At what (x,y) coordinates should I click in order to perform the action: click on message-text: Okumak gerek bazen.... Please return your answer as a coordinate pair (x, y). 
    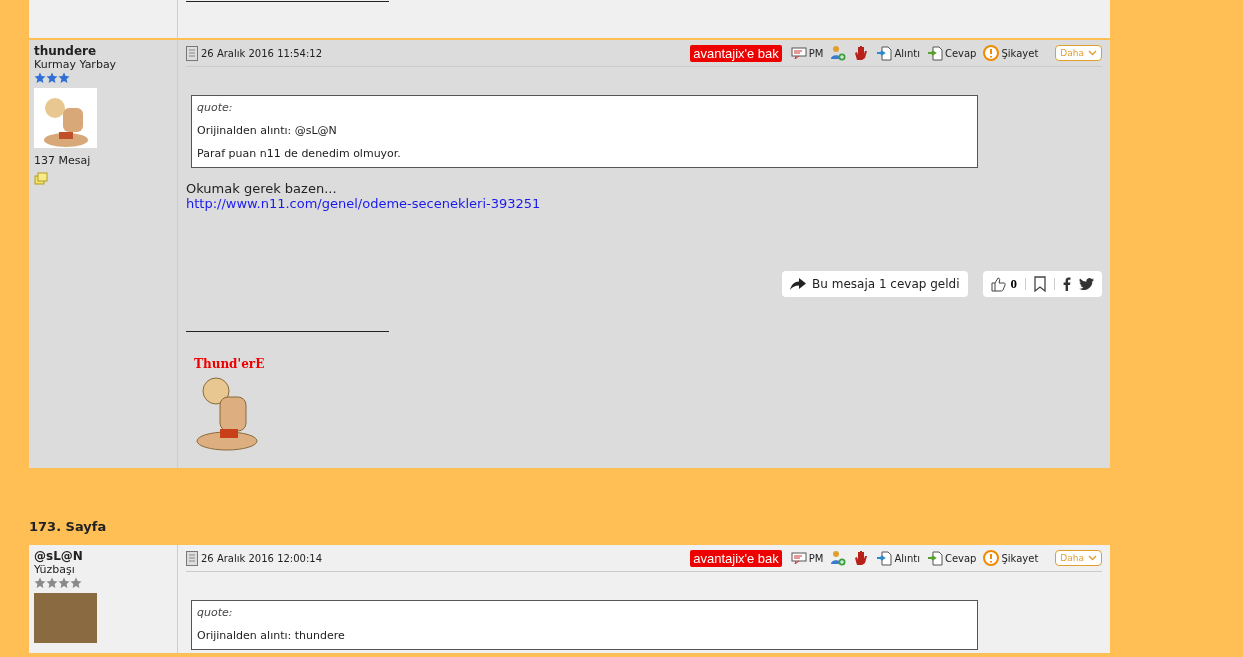
    Looking at the image, I should click on (262, 188).